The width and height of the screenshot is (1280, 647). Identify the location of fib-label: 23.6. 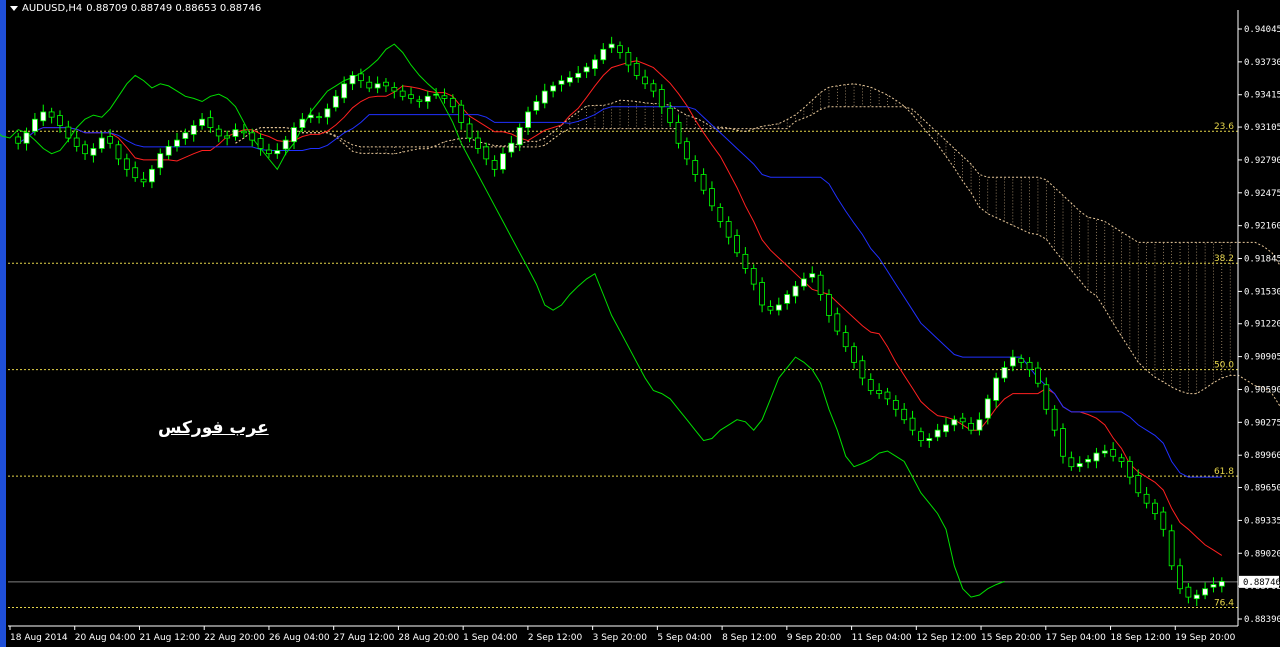
(1224, 127).